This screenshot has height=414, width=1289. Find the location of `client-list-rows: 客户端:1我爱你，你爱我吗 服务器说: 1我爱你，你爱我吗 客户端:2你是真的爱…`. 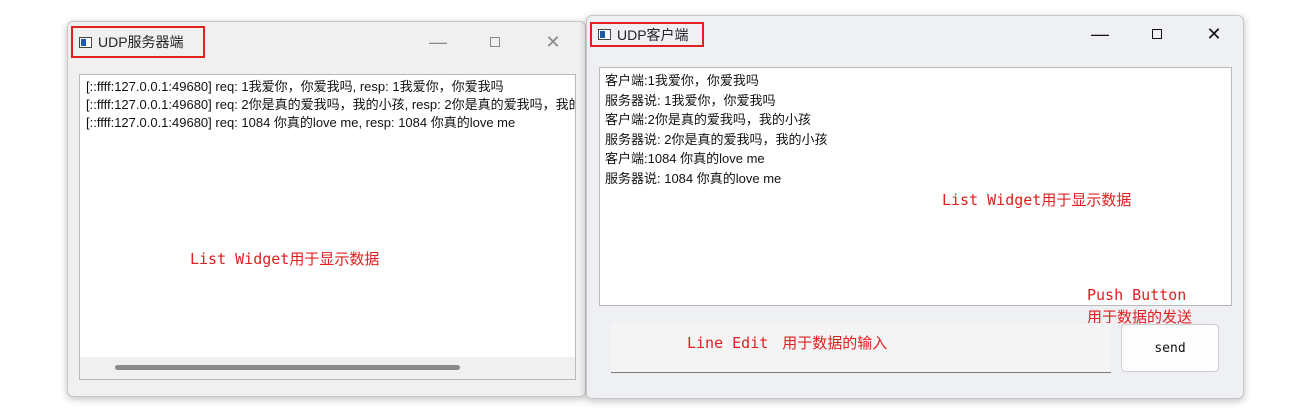

client-list-rows: 客户端:1我爱你，你爱我吗 服务器说: 1我爱你，你爱我吗 客户端:2你是真的爱… is located at coordinates (915, 128).